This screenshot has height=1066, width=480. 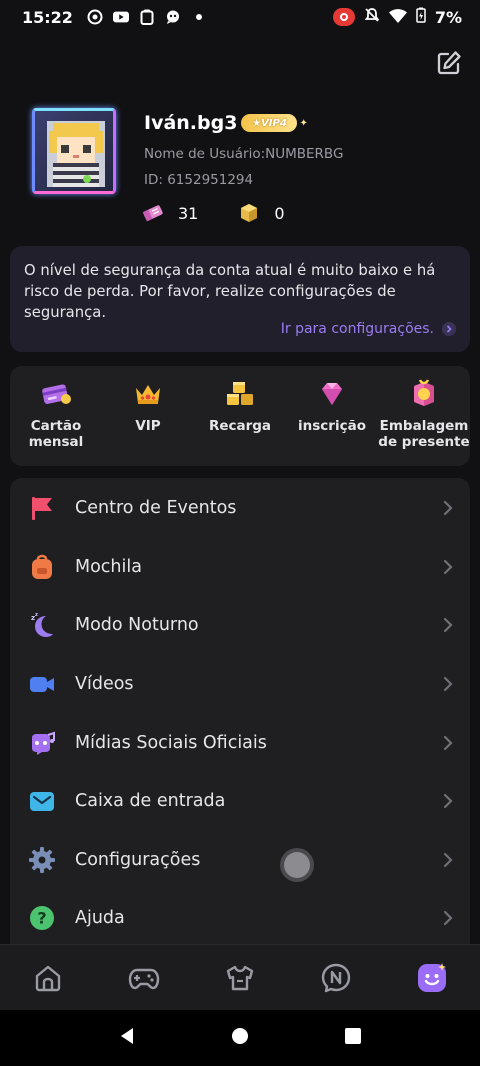 I want to click on ticket-icon, so click(x=152, y=213).